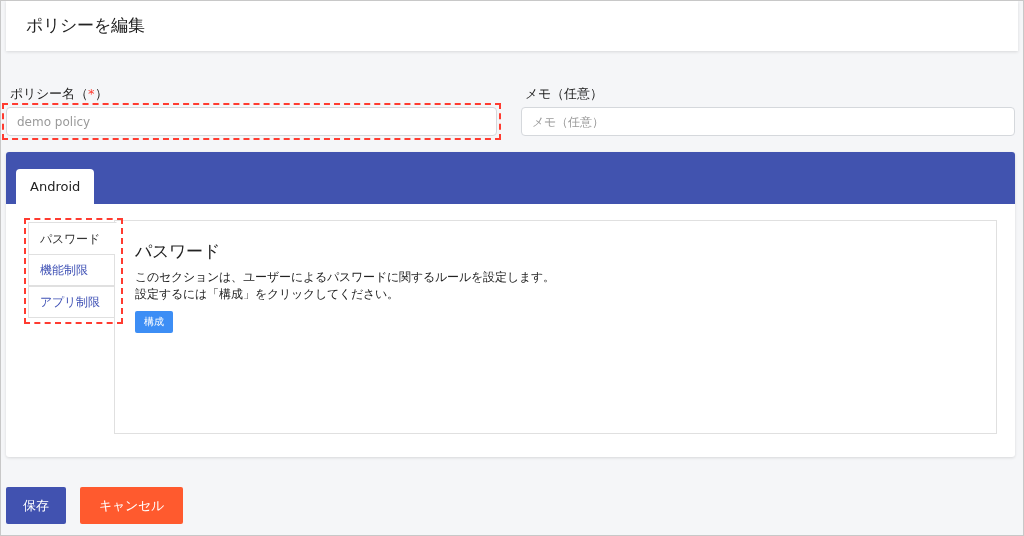 This screenshot has width=1024, height=536. What do you see at coordinates (72, 238) in the screenshot?
I see `section-tab: パスワード` at bounding box center [72, 238].